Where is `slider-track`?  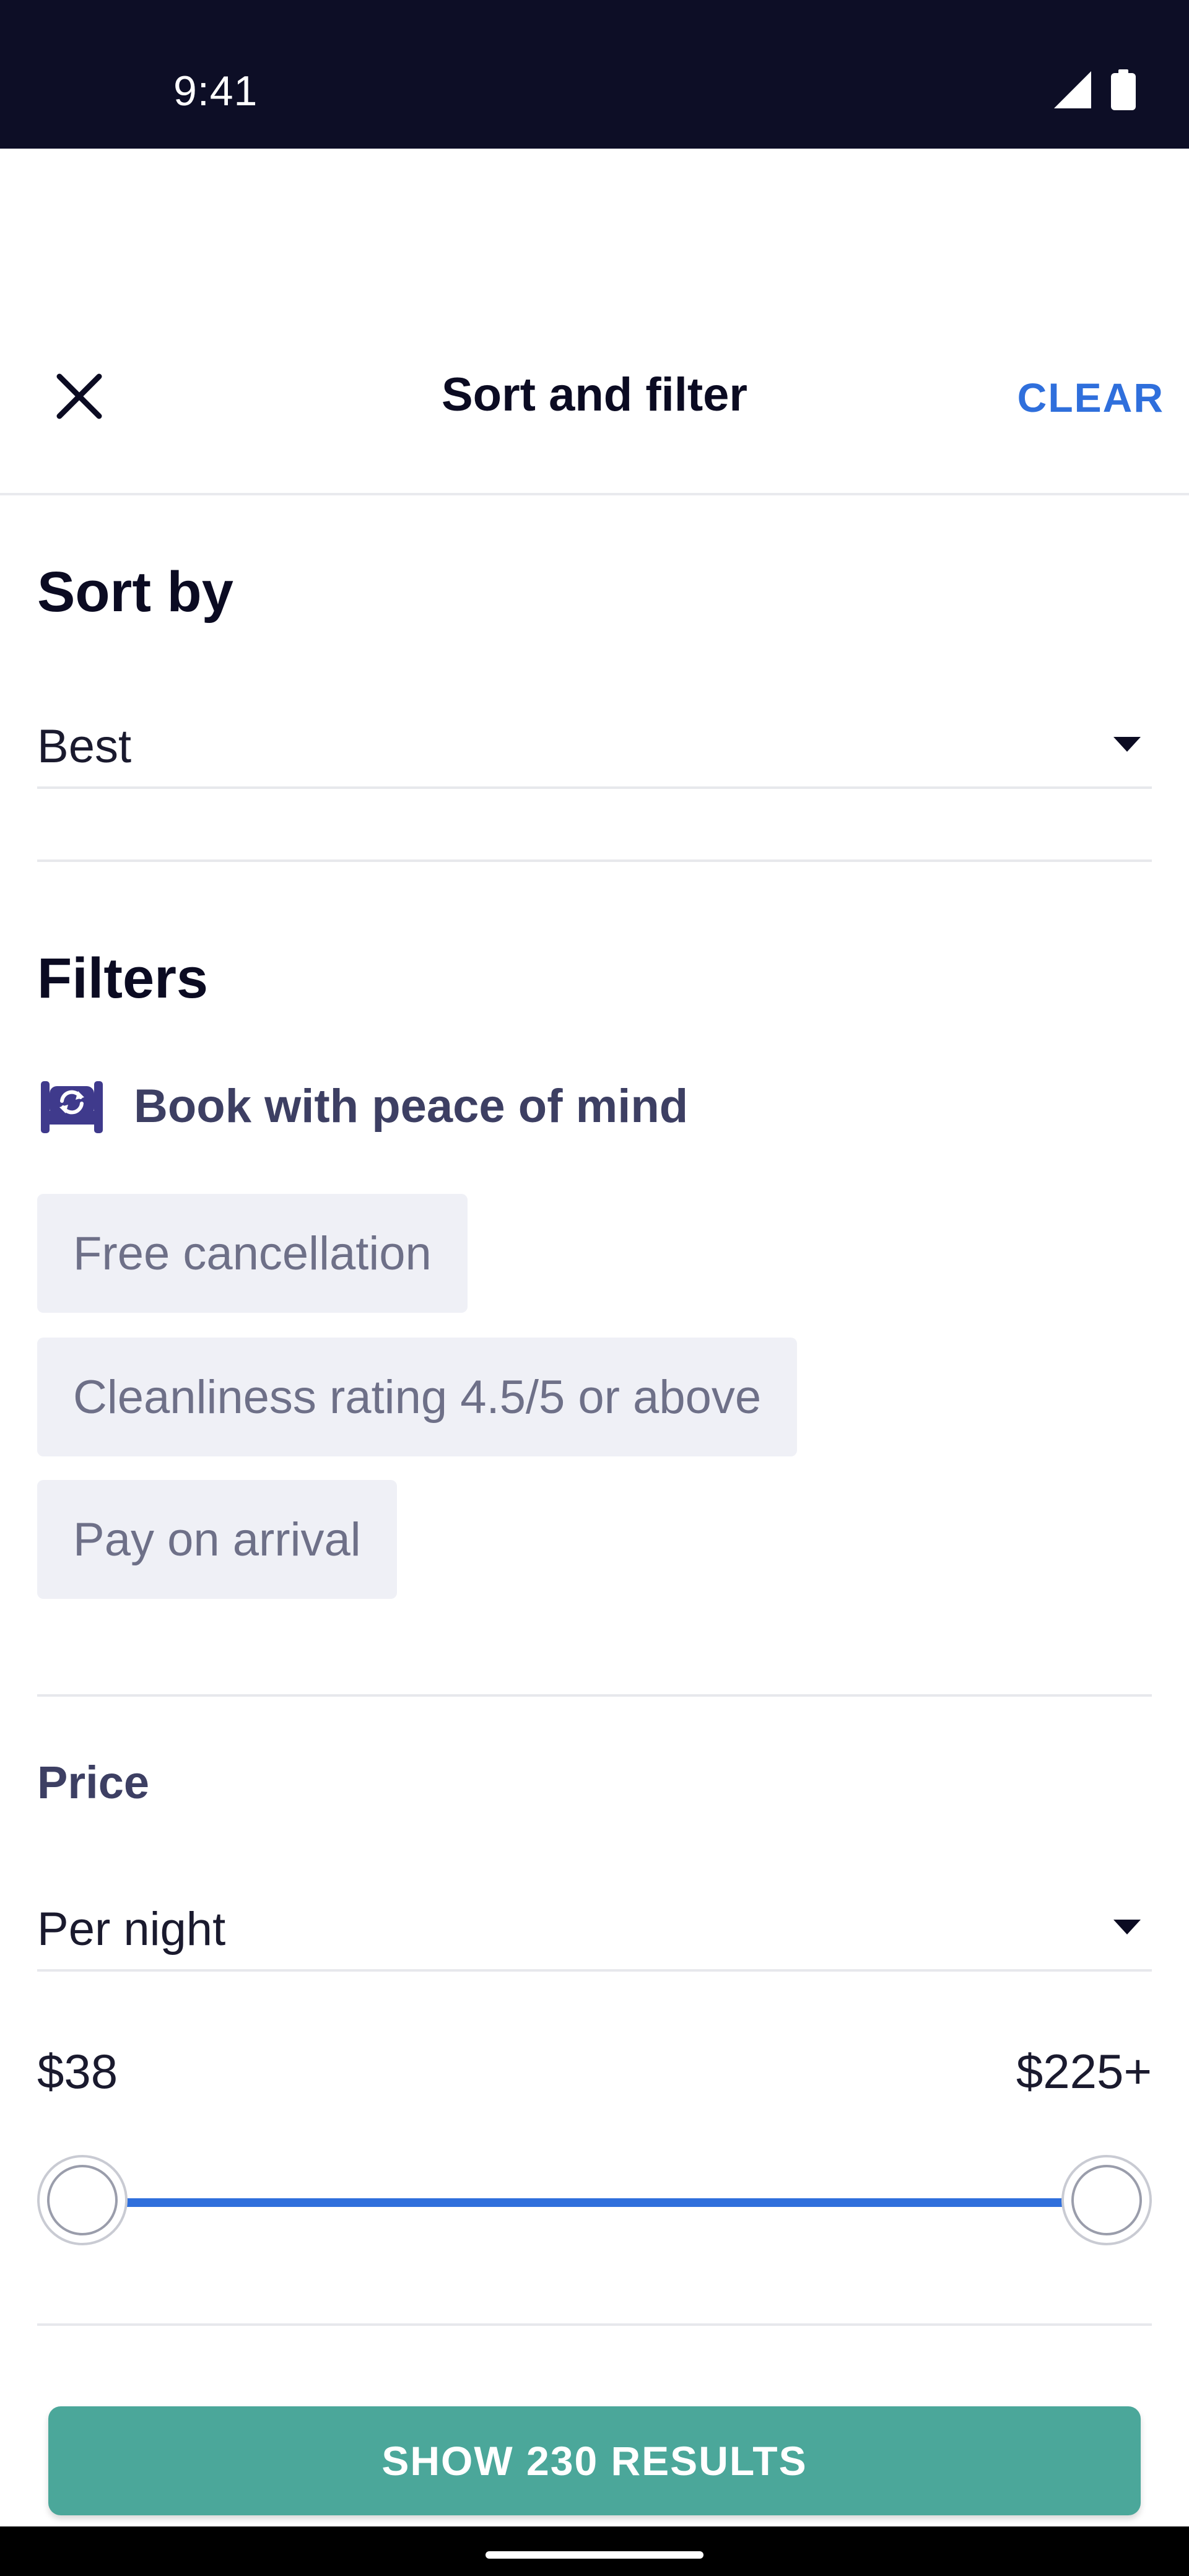 slider-track is located at coordinates (594, 2202).